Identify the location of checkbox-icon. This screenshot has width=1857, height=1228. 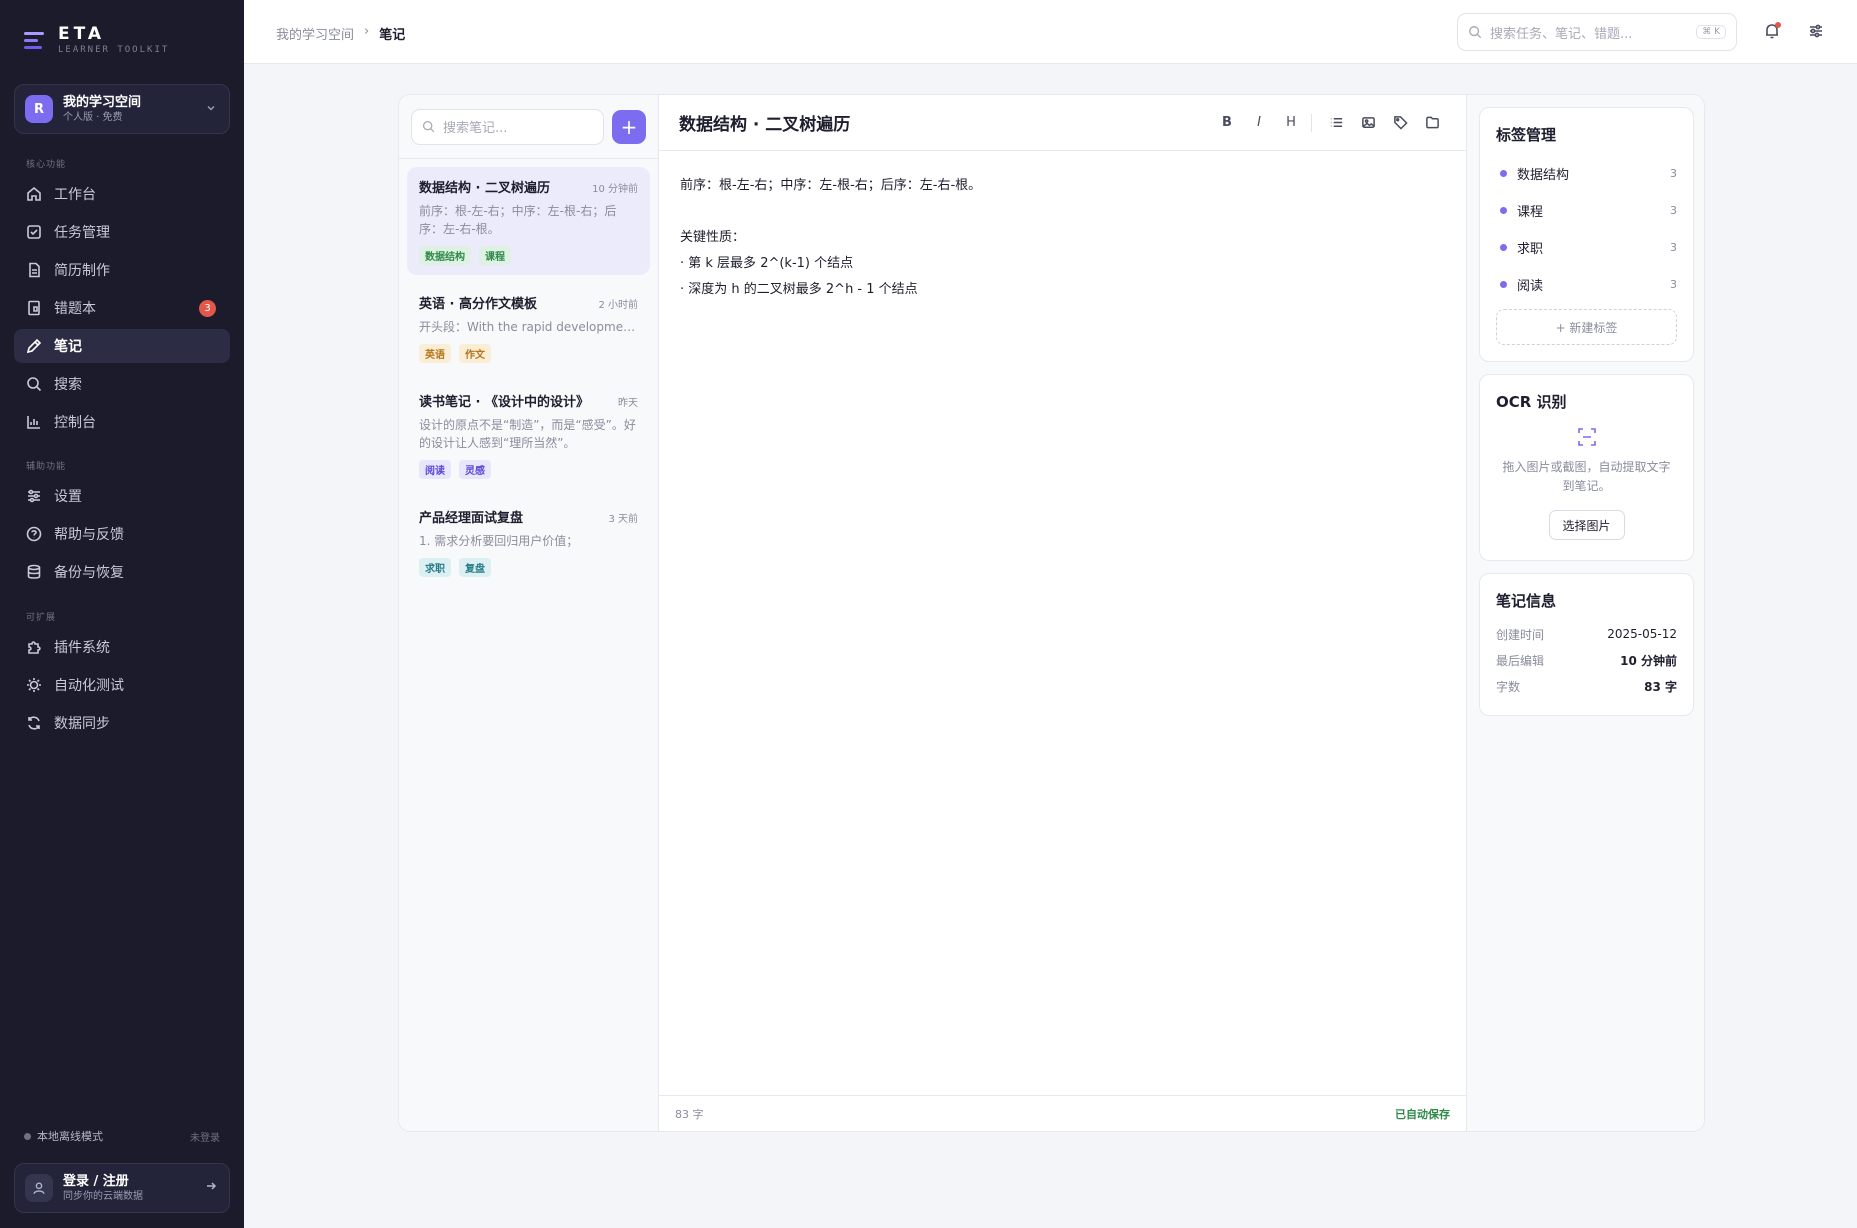
(34, 232).